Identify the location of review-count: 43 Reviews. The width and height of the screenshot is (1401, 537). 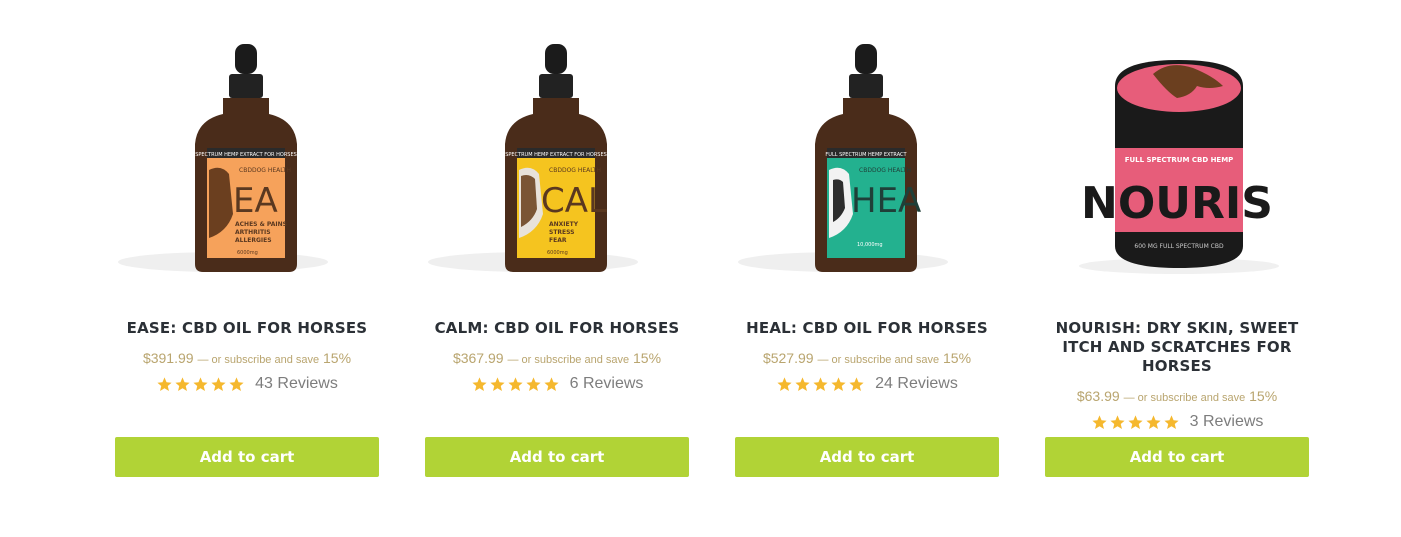
(296, 384).